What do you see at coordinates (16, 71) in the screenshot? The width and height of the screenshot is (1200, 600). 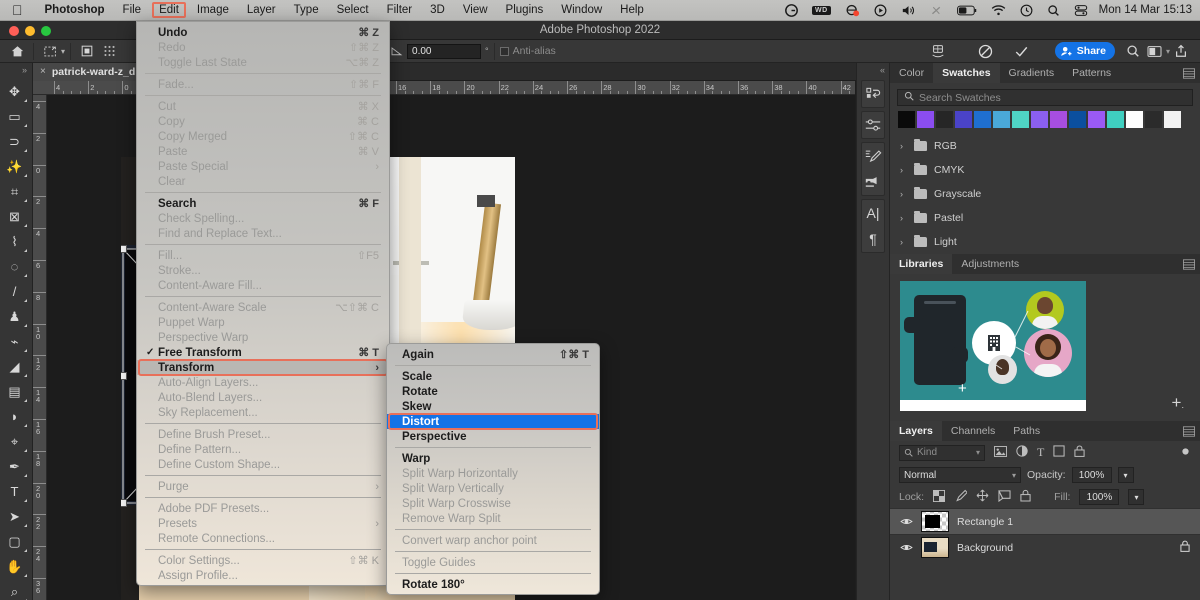 I see `expand-panel-icon: »` at bounding box center [16, 71].